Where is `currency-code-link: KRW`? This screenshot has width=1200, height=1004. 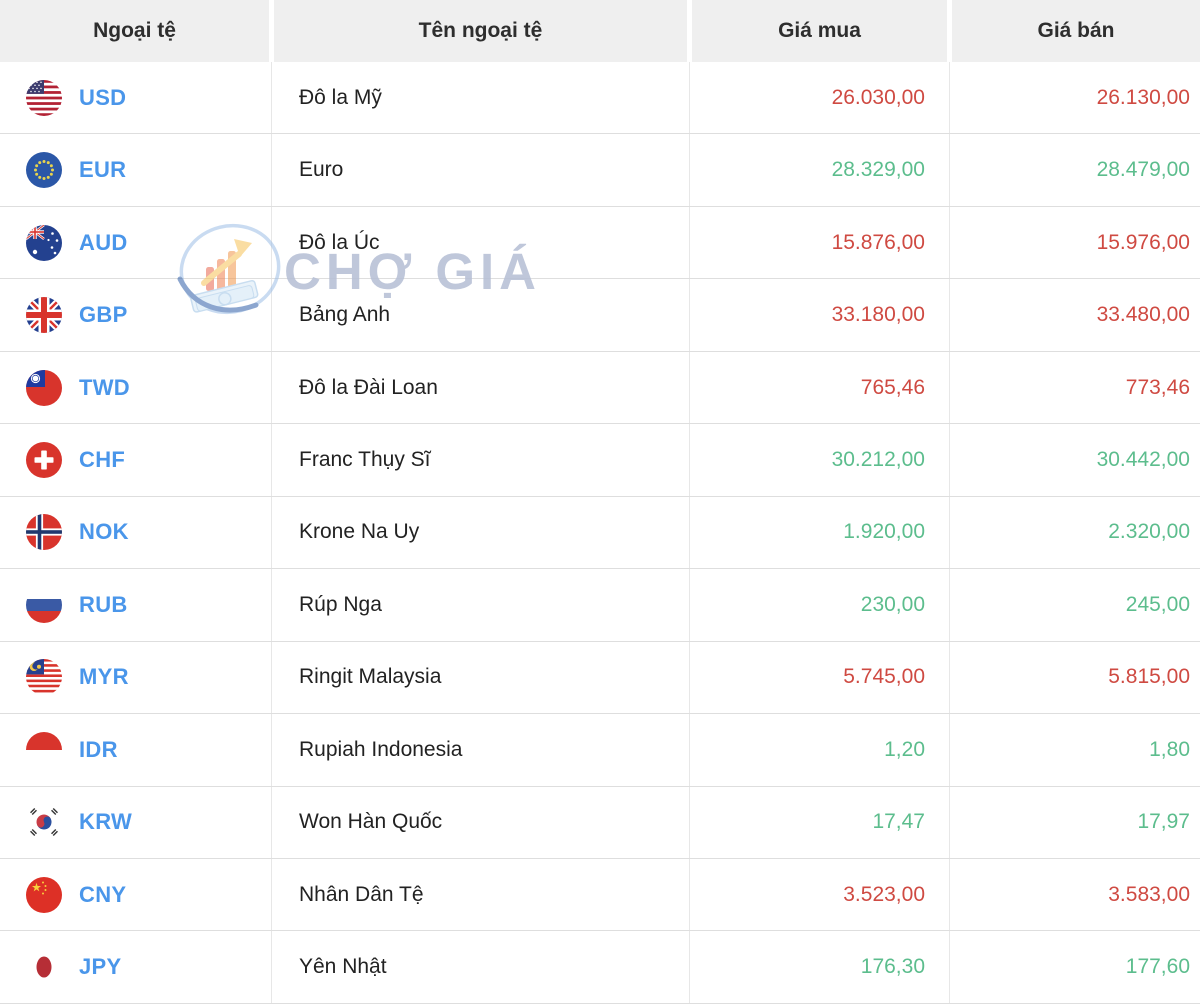
currency-code-link: KRW is located at coordinates (105, 822).